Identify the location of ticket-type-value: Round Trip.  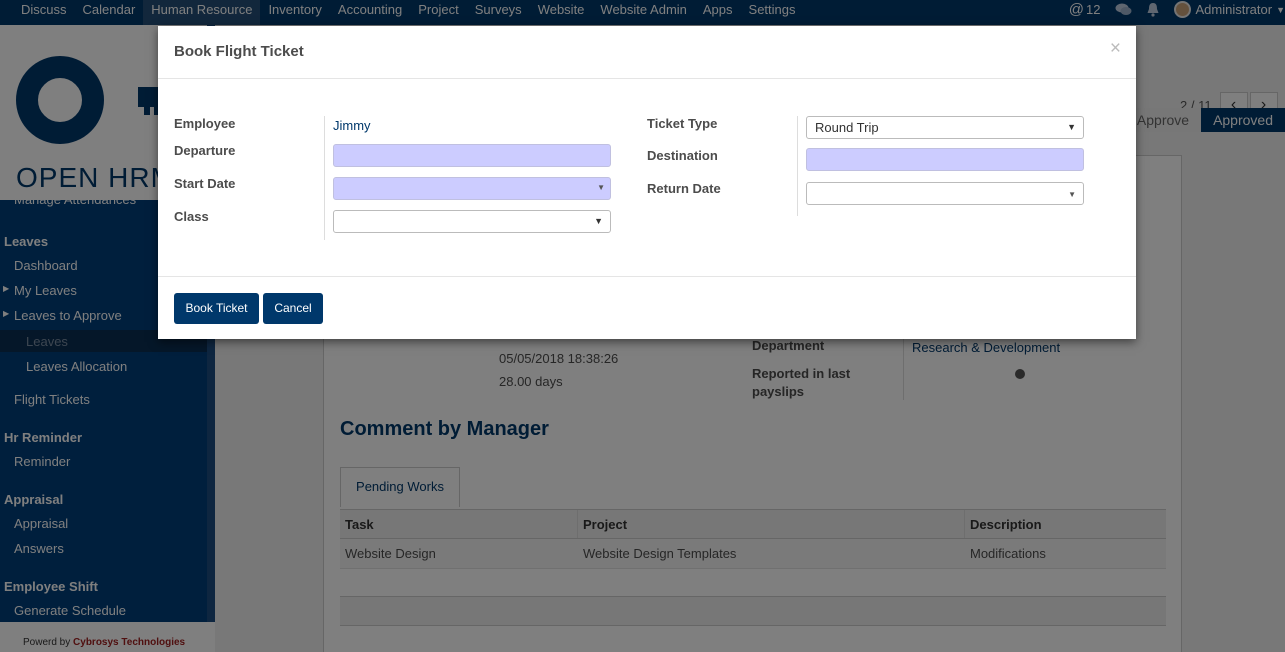
(847, 127).